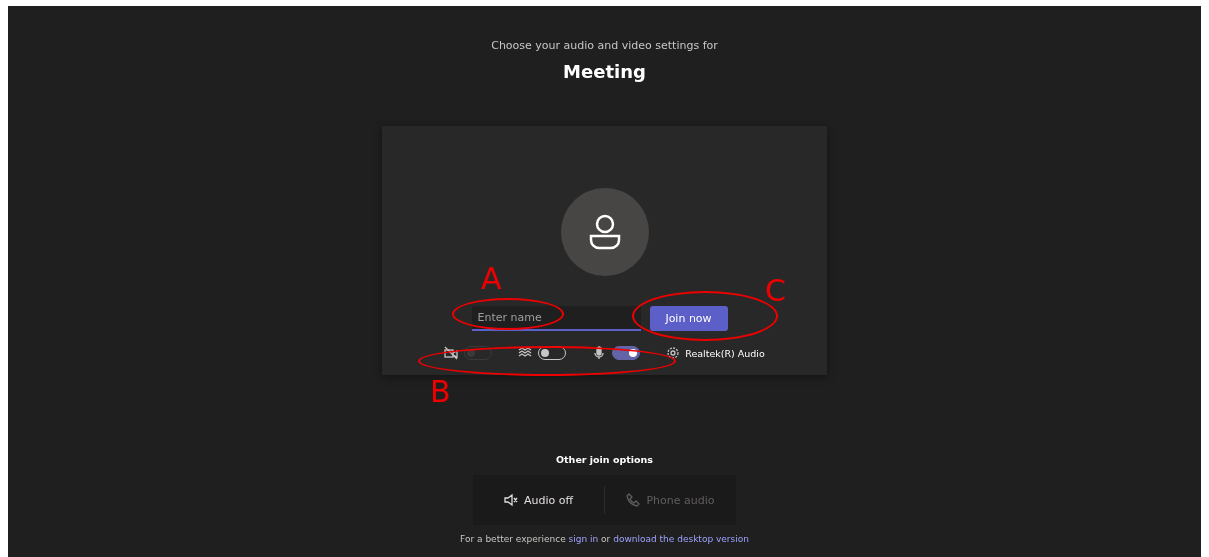 This screenshot has height=557, width=1209. Describe the element at coordinates (556, 318) in the screenshot. I see `name-input: Enter name` at that location.